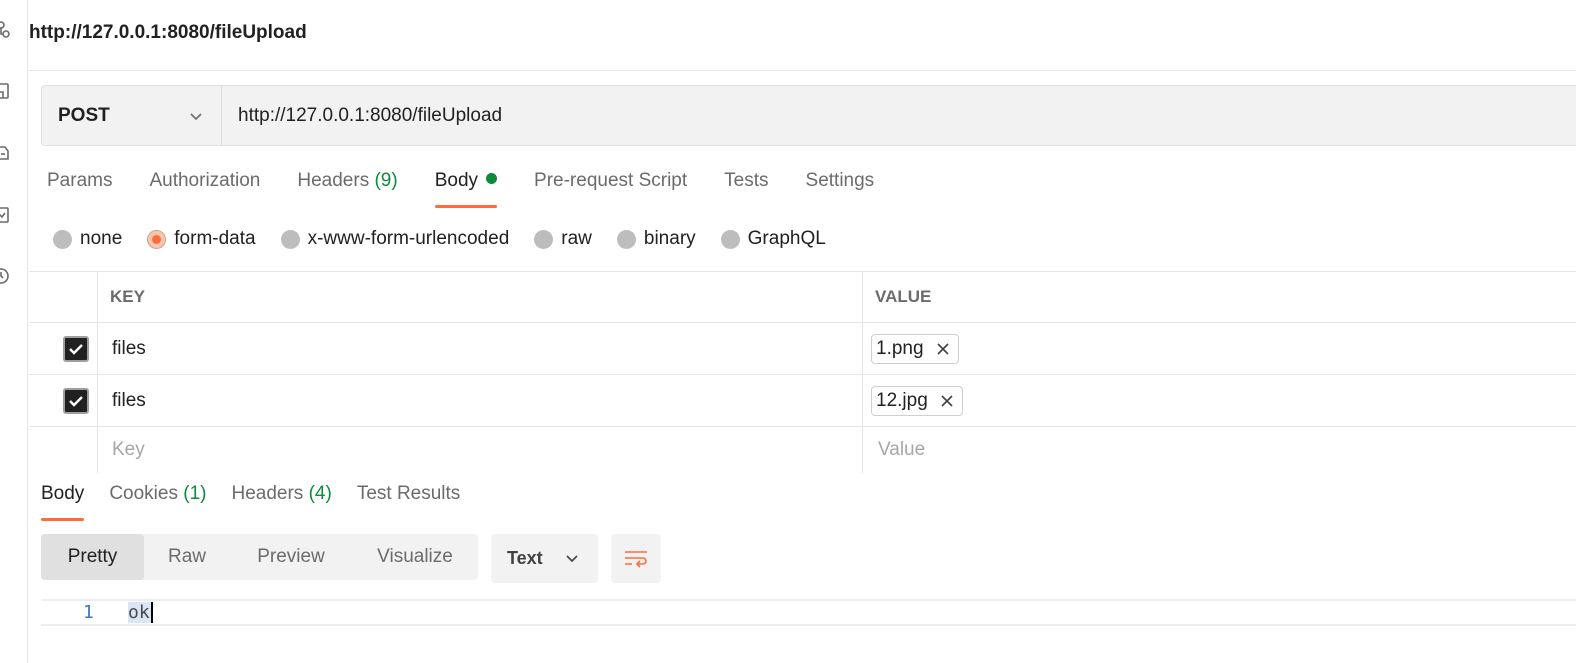 The image size is (1576, 663). Describe the element at coordinates (408, 238) in the screenshot. I see `radio-label: x-www-form-urlencoded` at that location.